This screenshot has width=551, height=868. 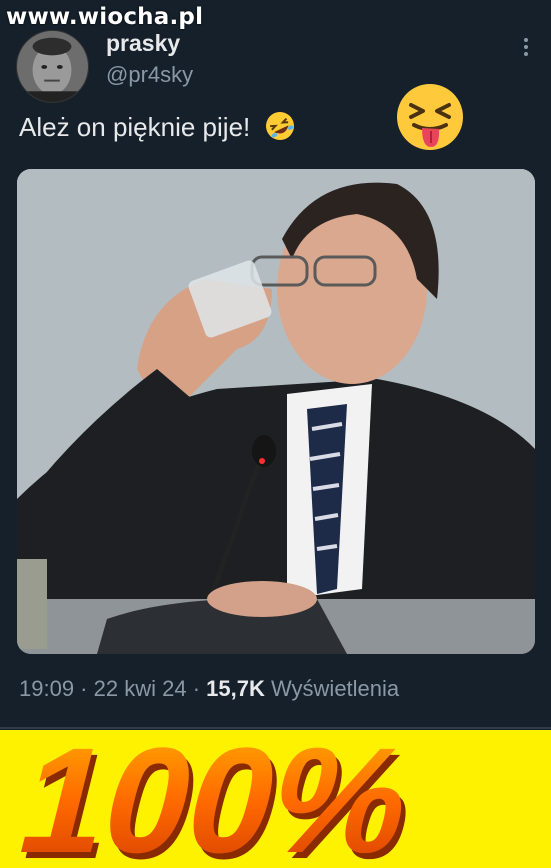 I want to click on more-options-icon, so click(x=526, y=48).